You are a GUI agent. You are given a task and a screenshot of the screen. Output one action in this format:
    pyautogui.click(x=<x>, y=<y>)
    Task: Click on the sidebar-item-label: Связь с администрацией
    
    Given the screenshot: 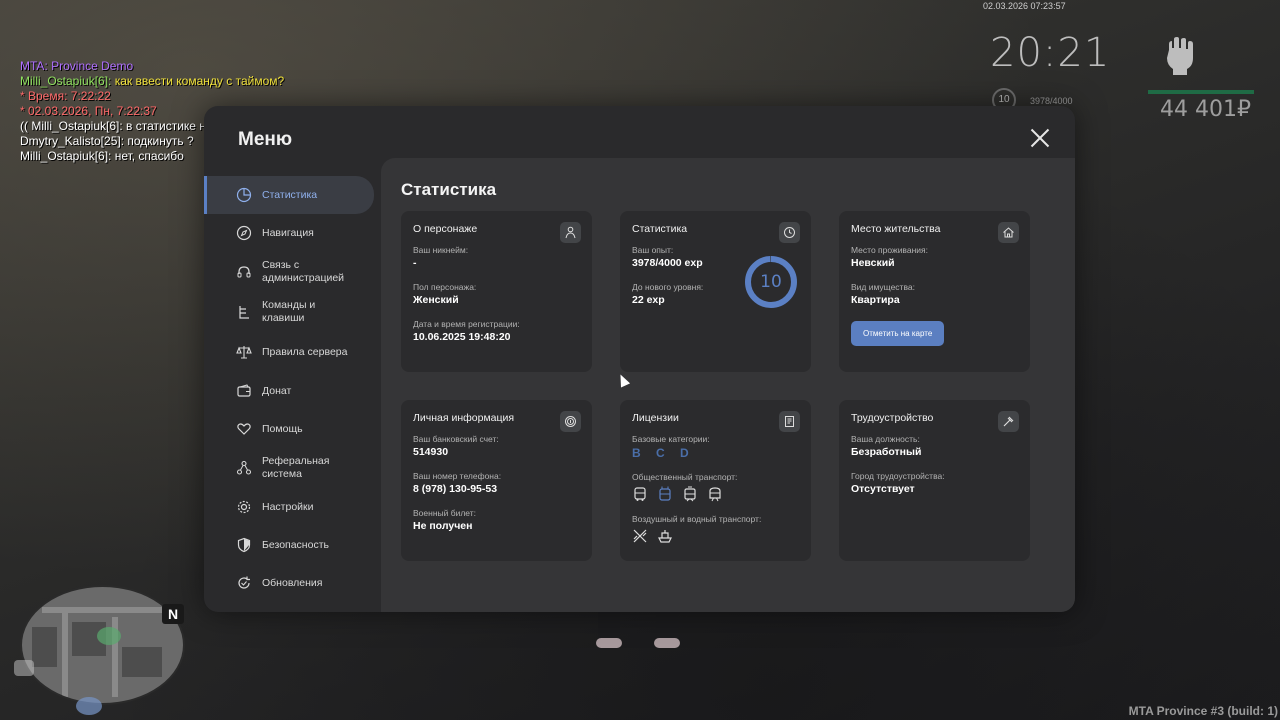 What is the action you would take?
    pyautogui.click(x=303, y=271)
    